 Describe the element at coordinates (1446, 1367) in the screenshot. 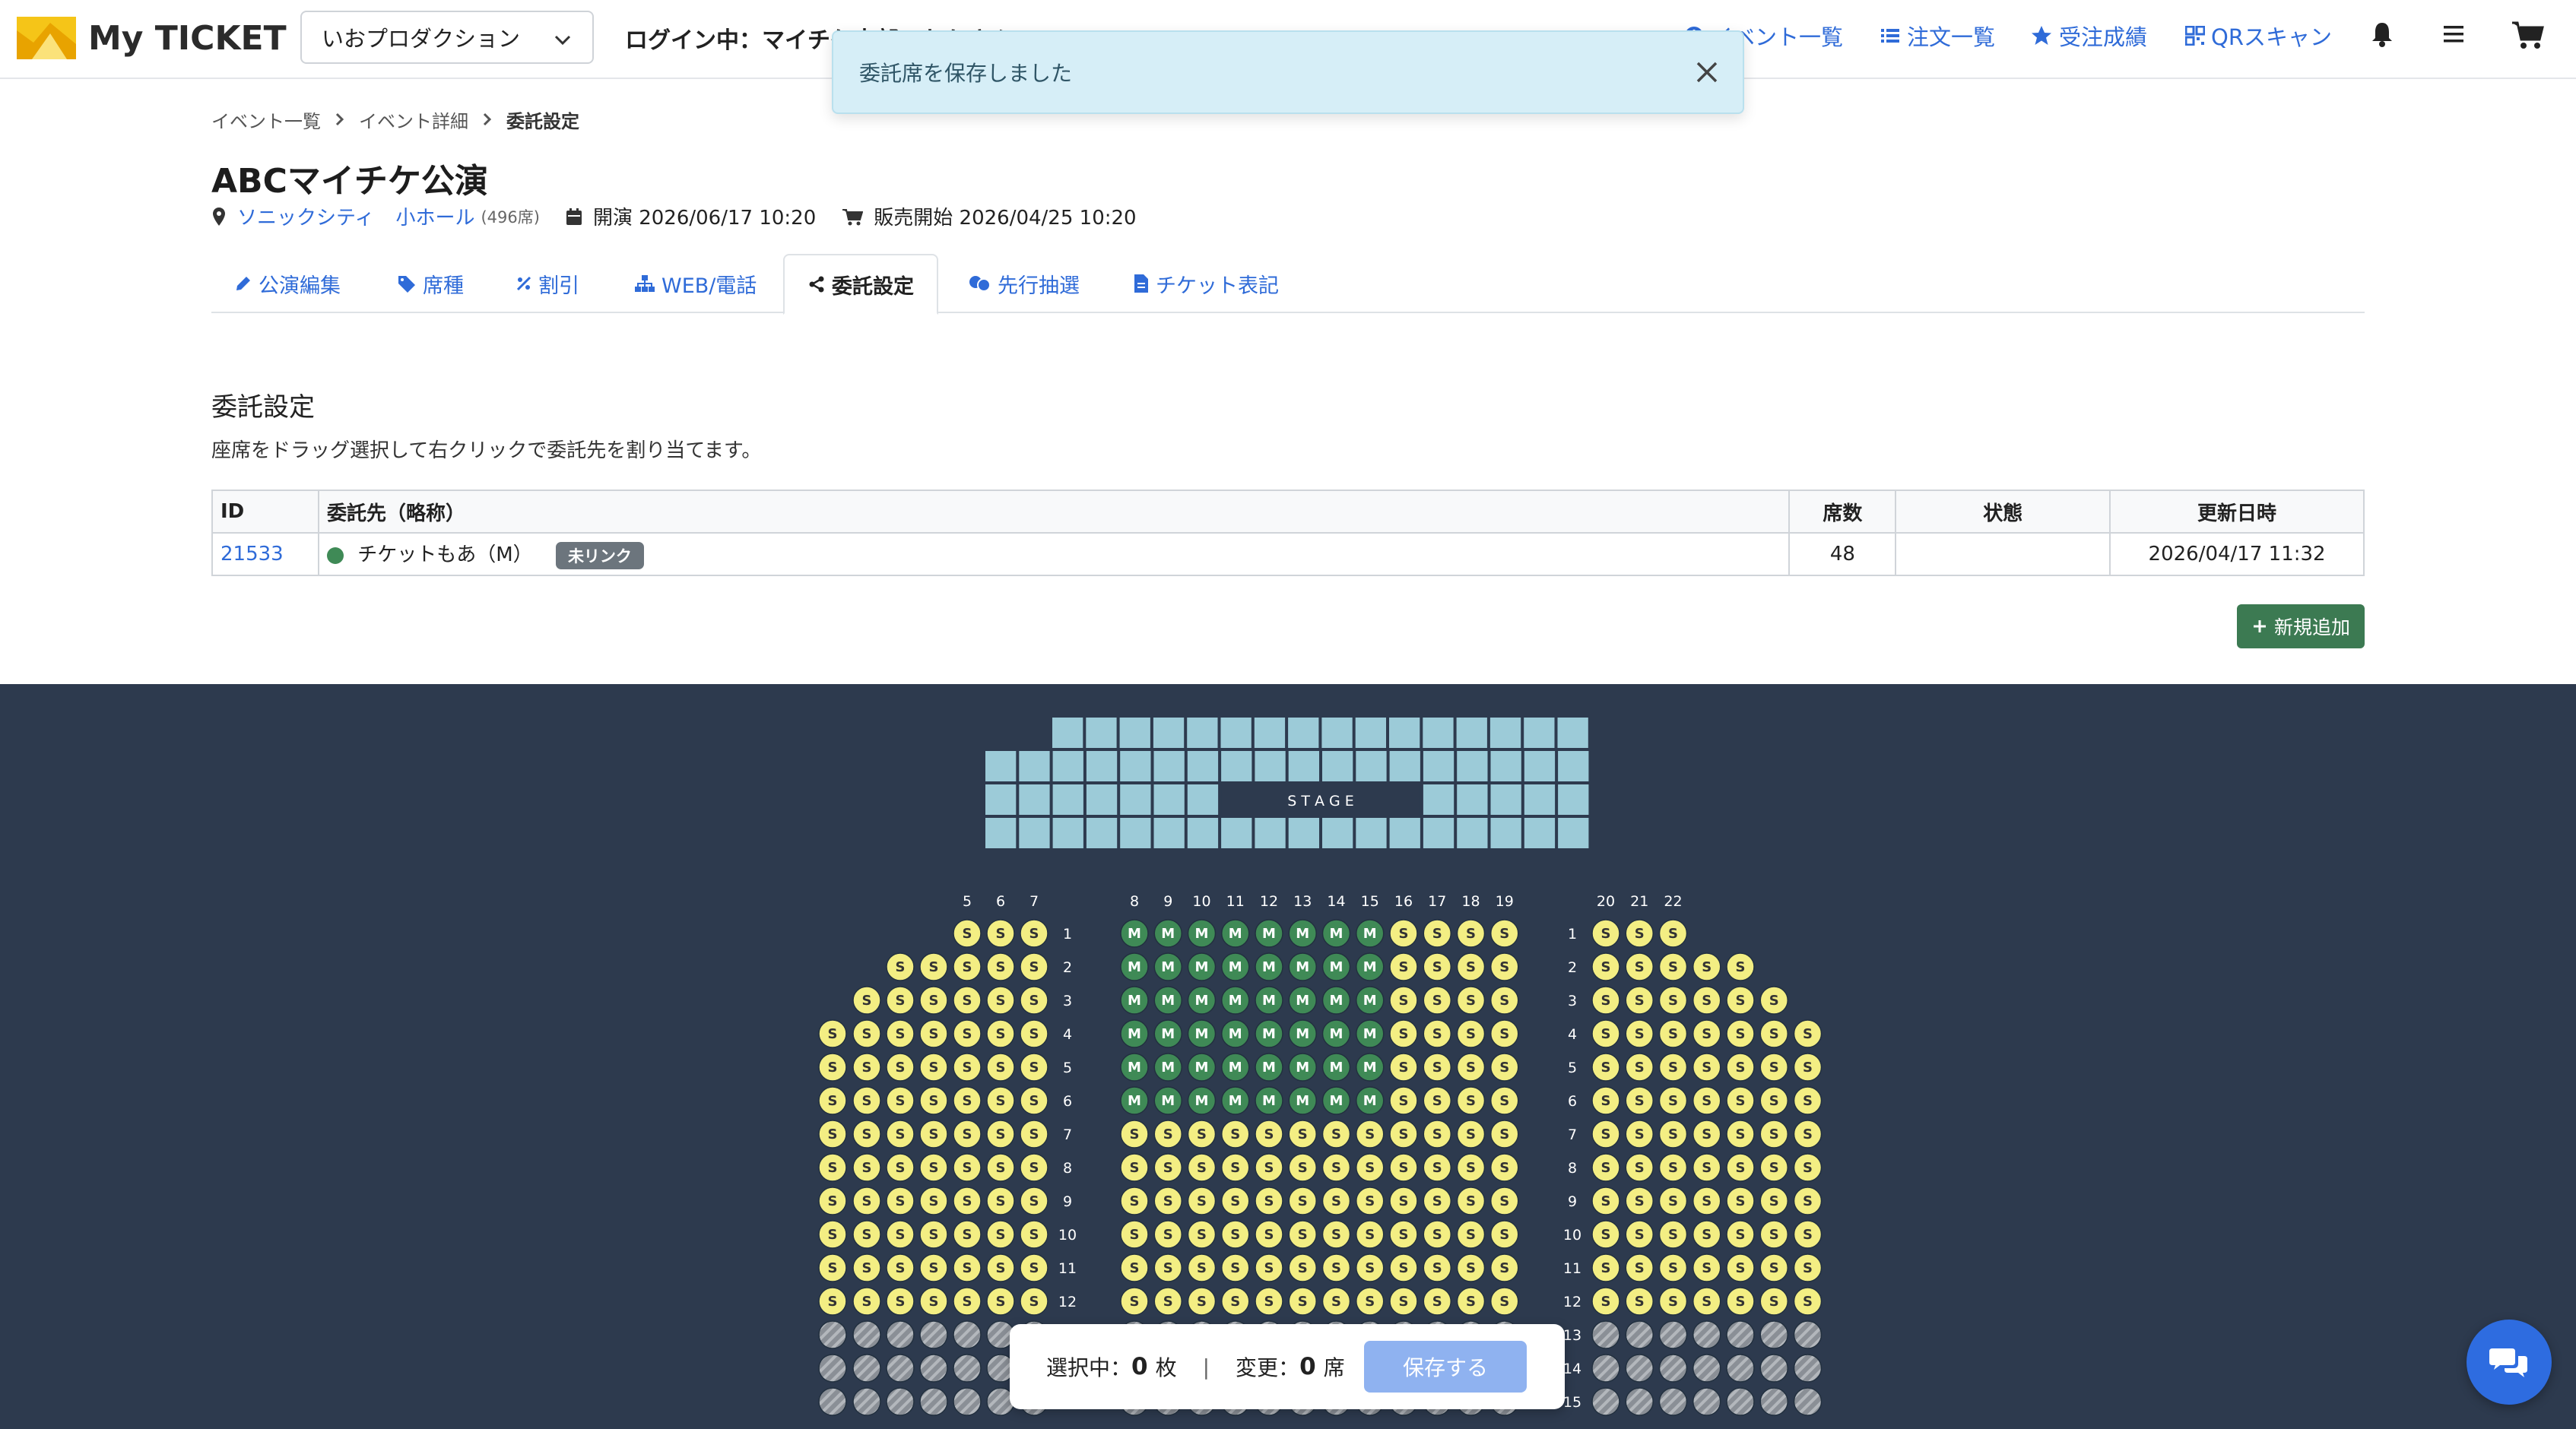

I see `save-button: 保存する` at that location.